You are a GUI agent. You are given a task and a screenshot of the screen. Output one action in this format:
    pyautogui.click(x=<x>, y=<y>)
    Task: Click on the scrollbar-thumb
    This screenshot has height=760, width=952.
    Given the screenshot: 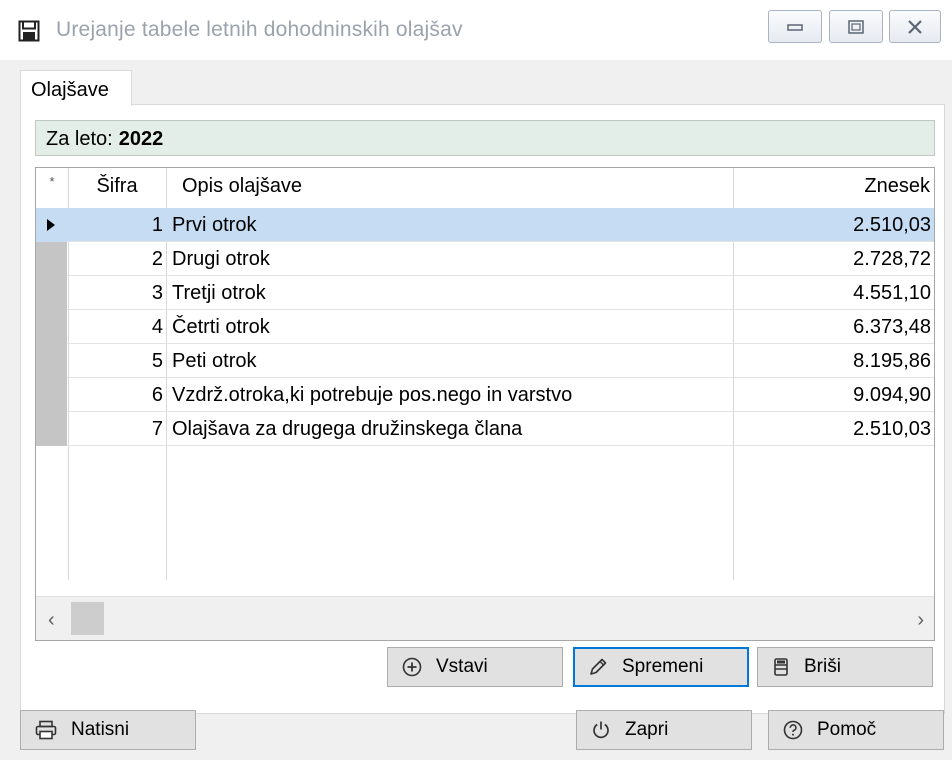 What is the action you would take?
    pyautogui.click(x=87, y=618)
    